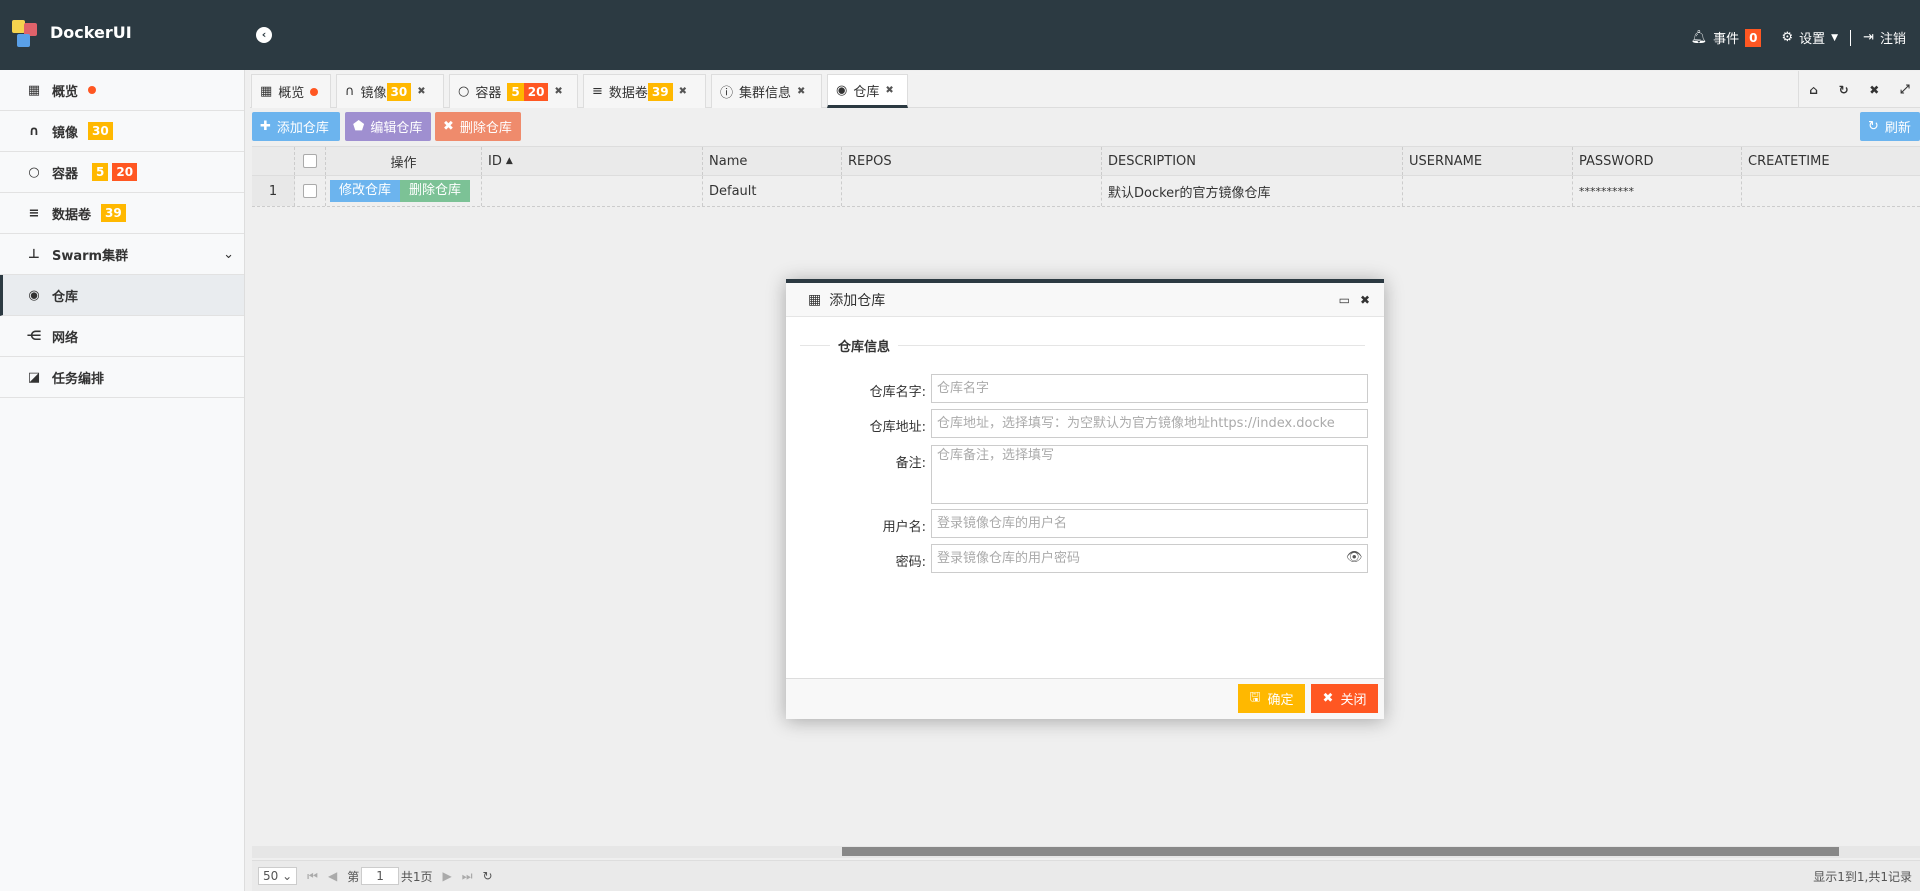 This screenshot has width=1920, height=891. Describe the element at coordinates (1149, 423) in the screenshot. I see `registry-url-input: 仓库地址，选择填写：为空默认为官方镜像地址https://index.docke` at that location.